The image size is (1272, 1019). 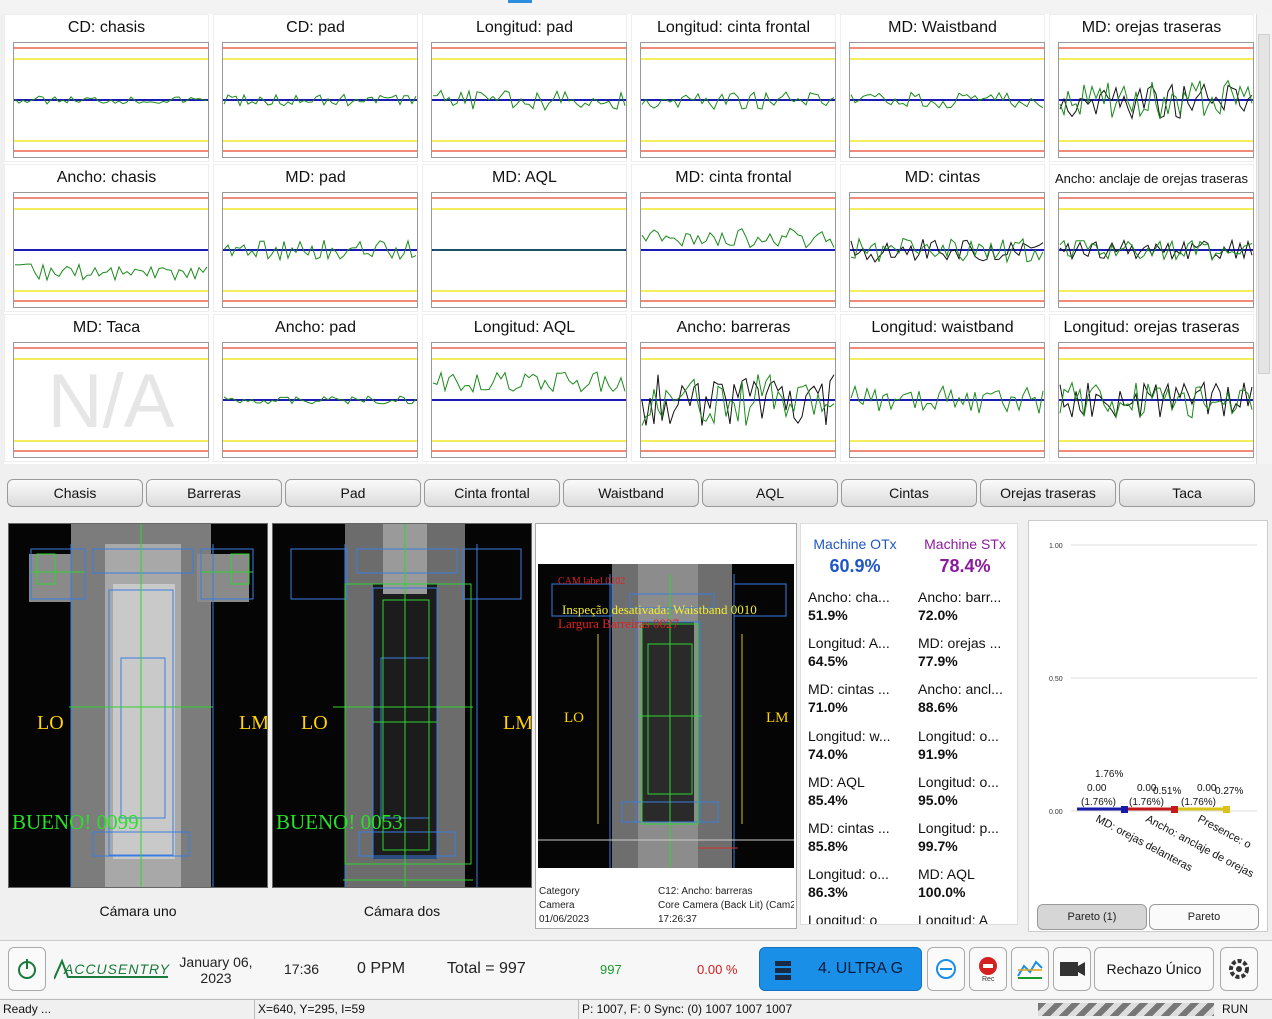 I want to click on fault-stat-item: Longitud: o... 86.3%, so click(x=858, y=883).